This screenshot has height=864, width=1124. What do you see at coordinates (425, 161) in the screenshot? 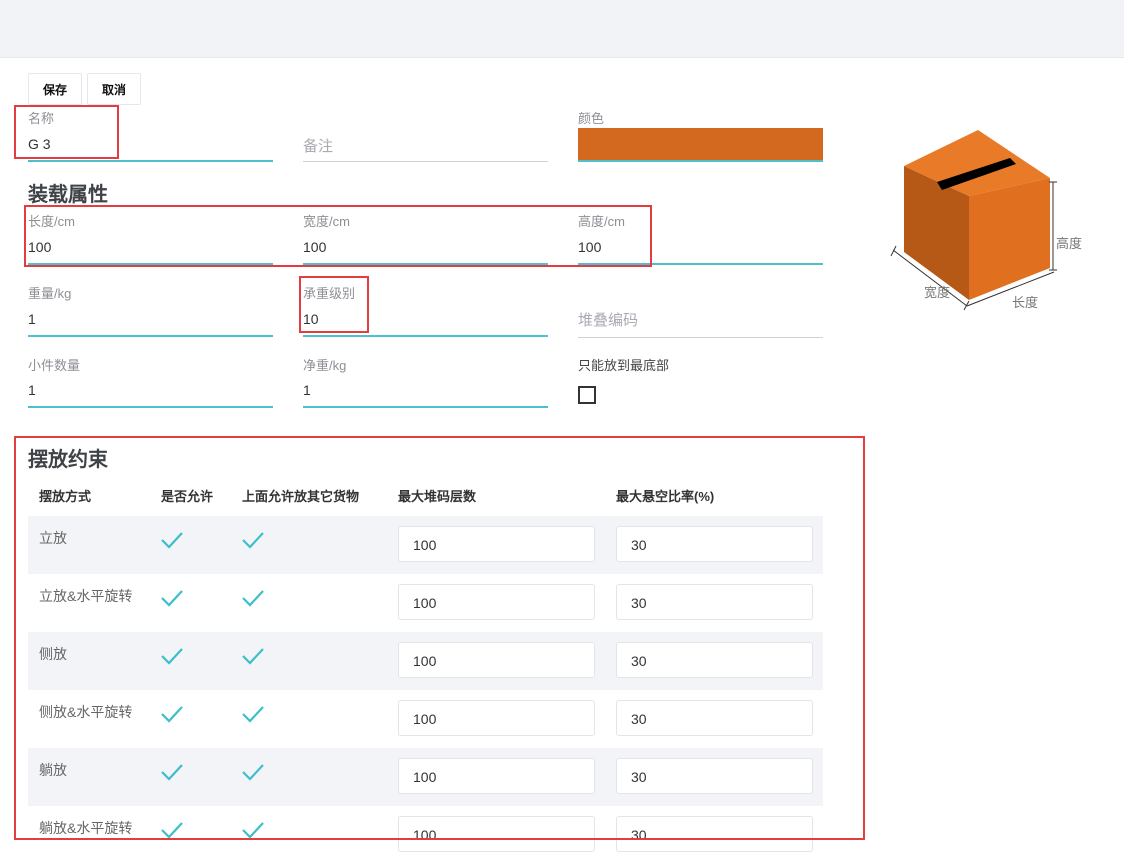
I see `remark-field-underline` at bounding box center [425, 161].